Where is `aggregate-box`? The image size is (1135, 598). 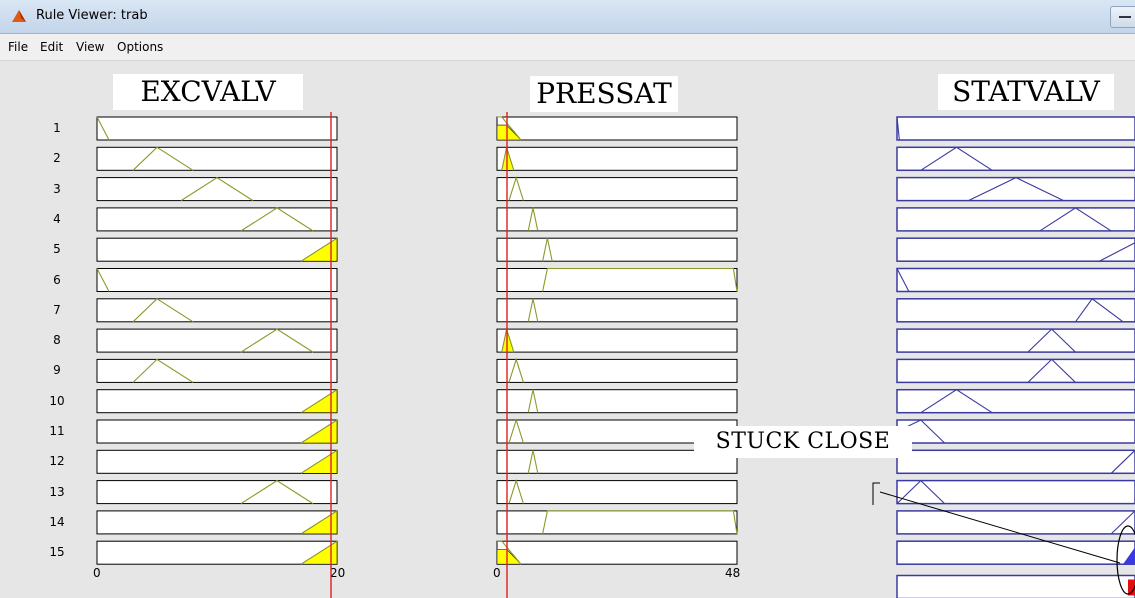 aggregate-box is located at coordinates (1015, 586).